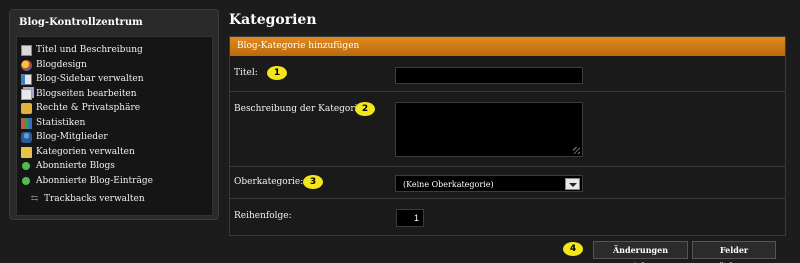 This screenshot has width=800, height=263. I want to click on sidebar-item-subscribed-blogs: Abonnierte Blogs, so click(114, 168).